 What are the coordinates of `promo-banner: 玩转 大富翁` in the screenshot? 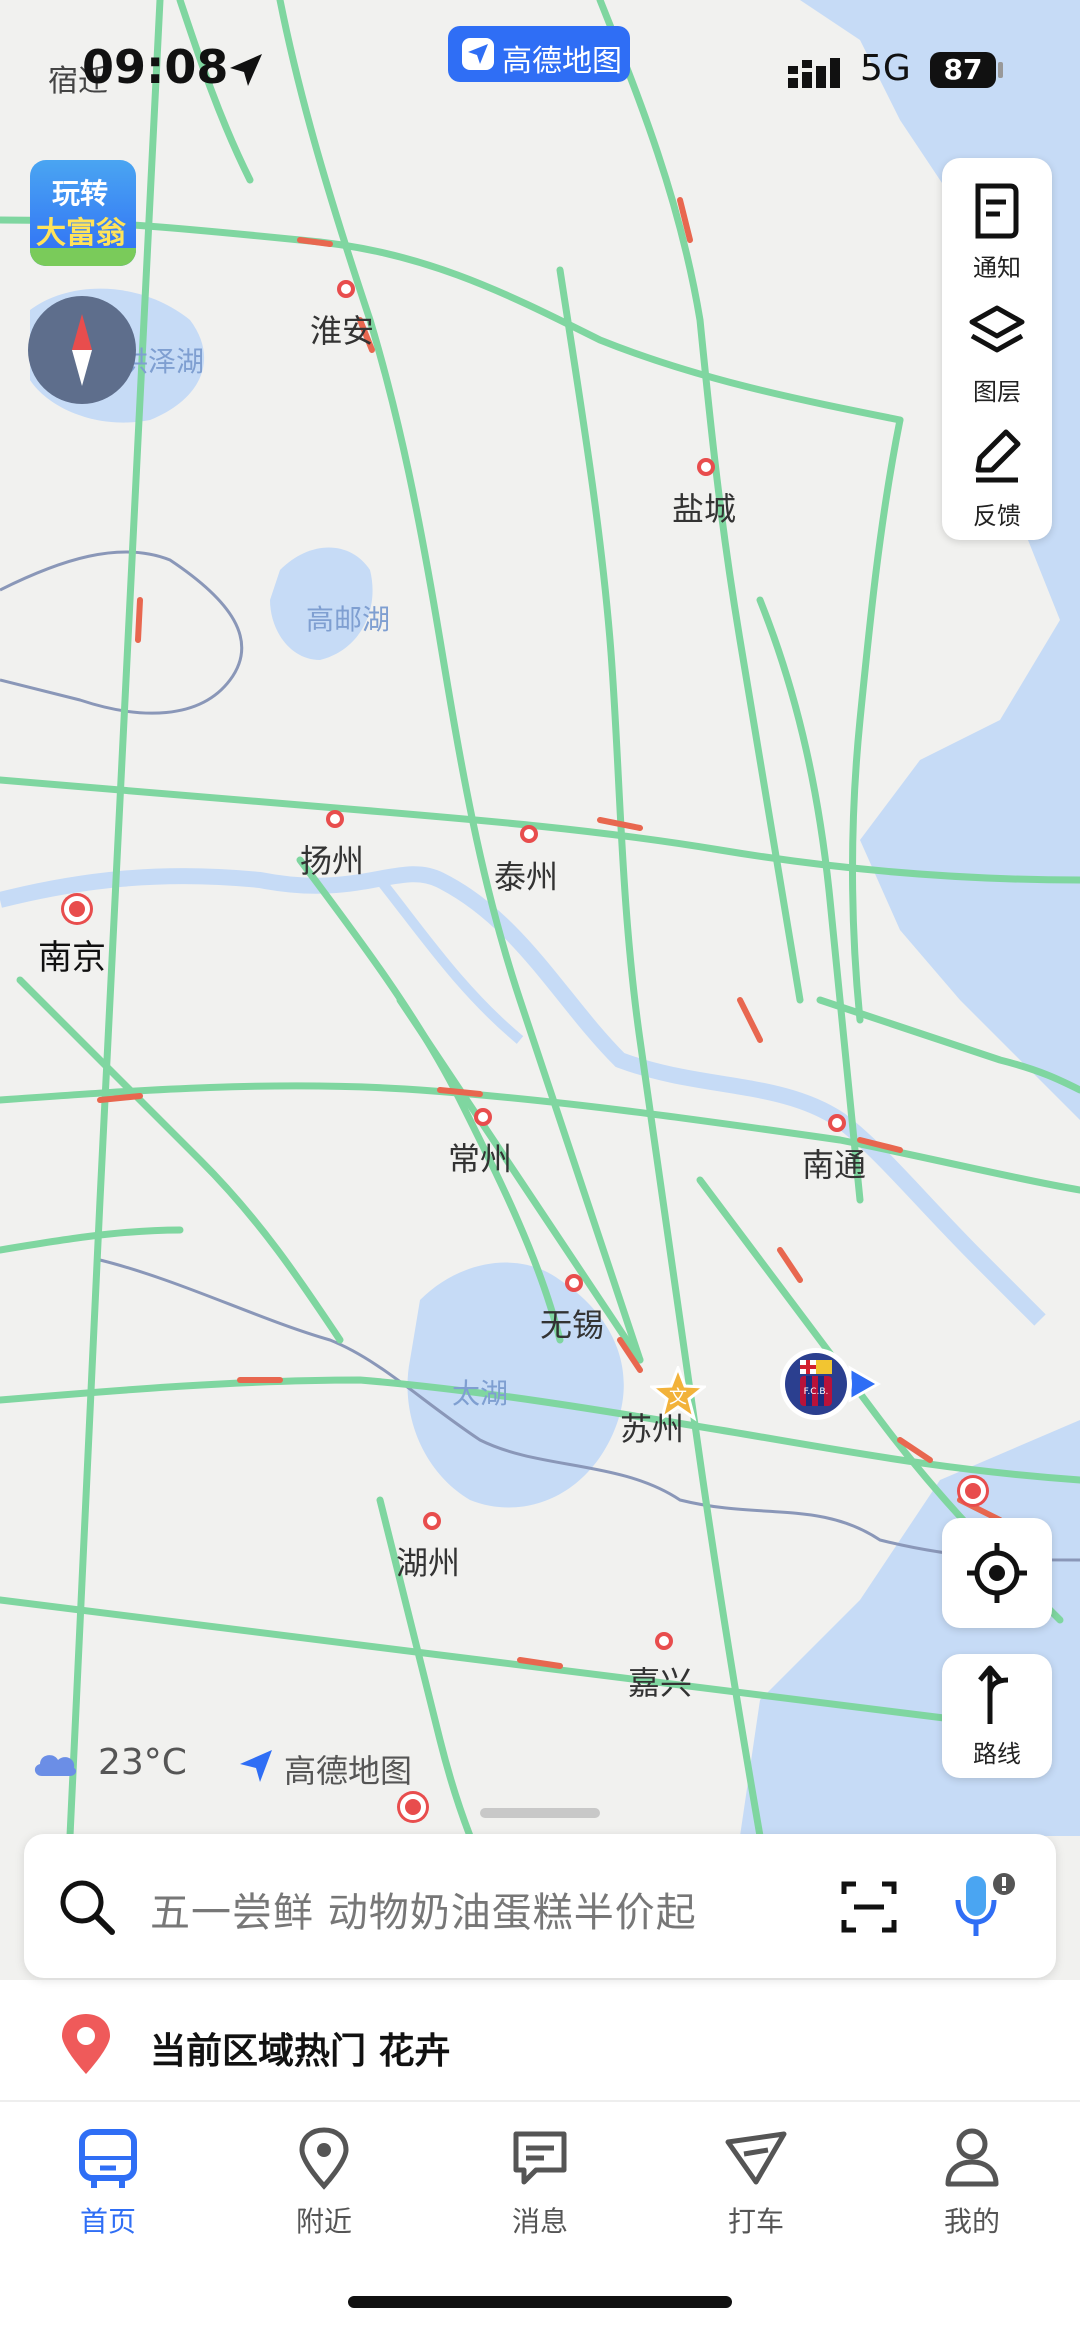 It's located at (83, 213).